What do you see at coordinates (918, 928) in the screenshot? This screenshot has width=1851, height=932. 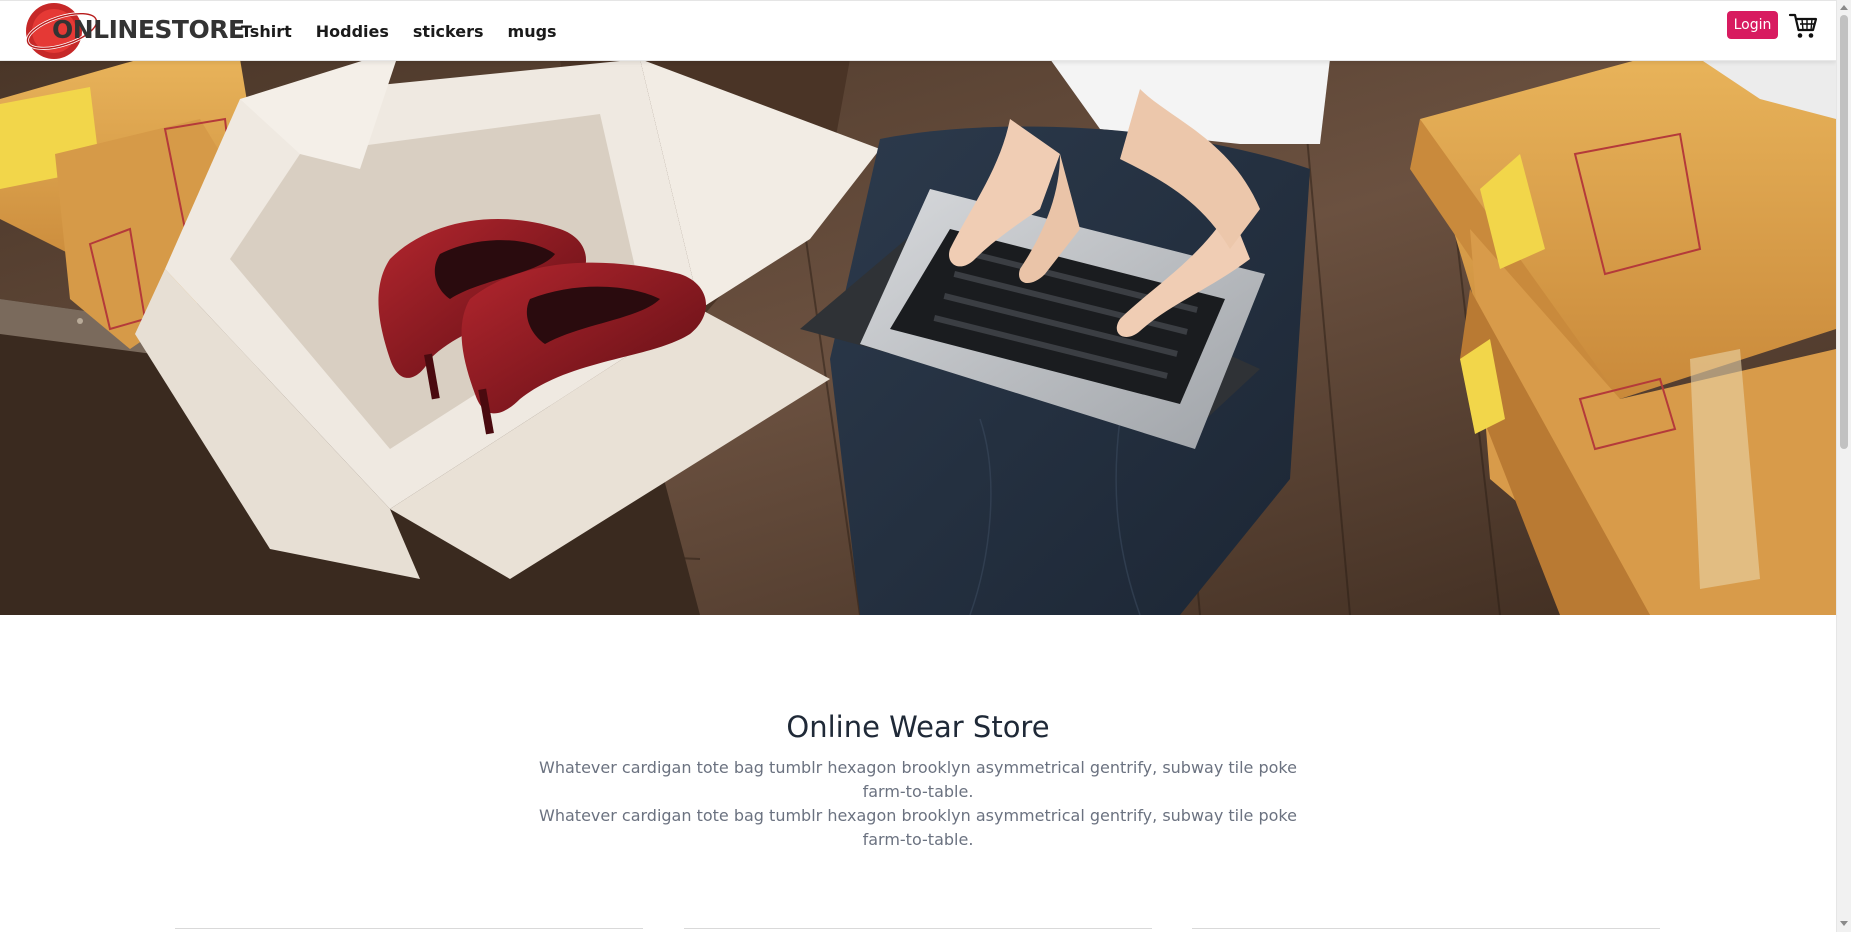 I see `product-card-2-top` at bounding box center [918, 928].